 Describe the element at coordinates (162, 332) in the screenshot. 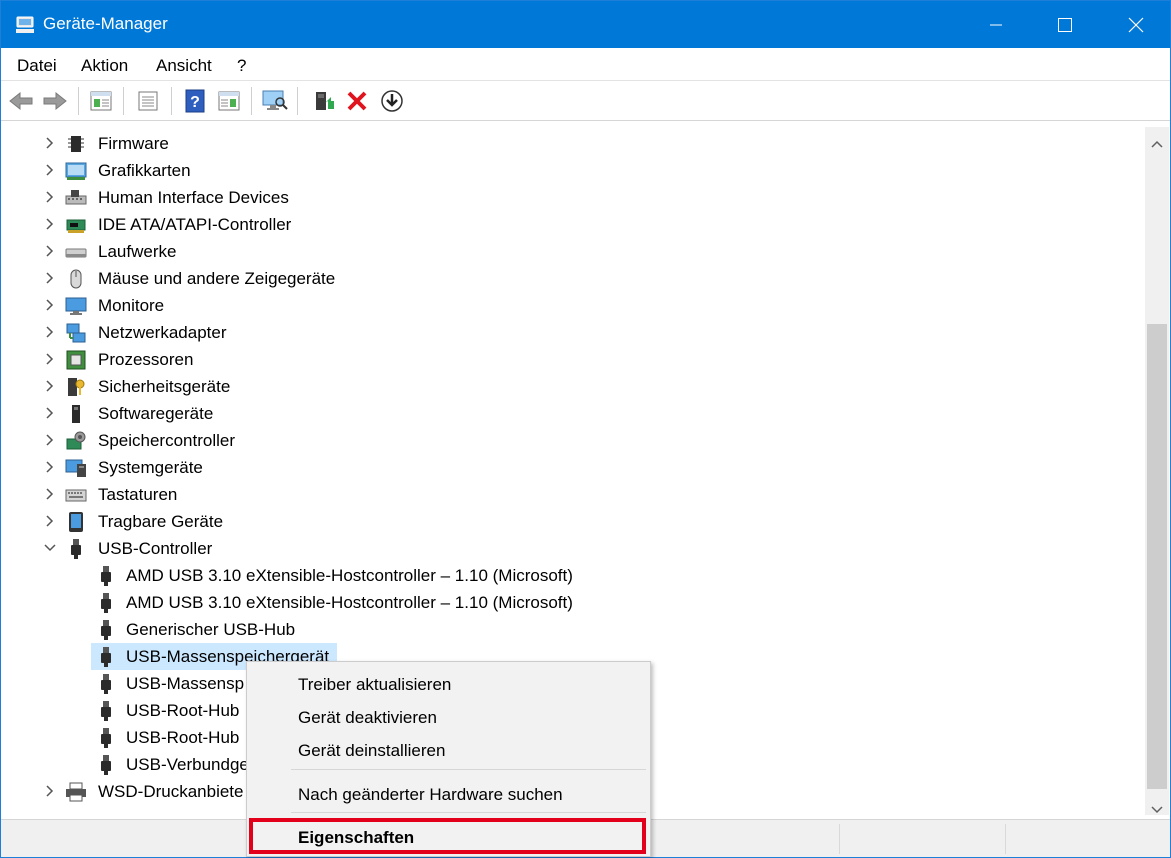

I see `tree-item-label: Netzwerkadapter` at that location.